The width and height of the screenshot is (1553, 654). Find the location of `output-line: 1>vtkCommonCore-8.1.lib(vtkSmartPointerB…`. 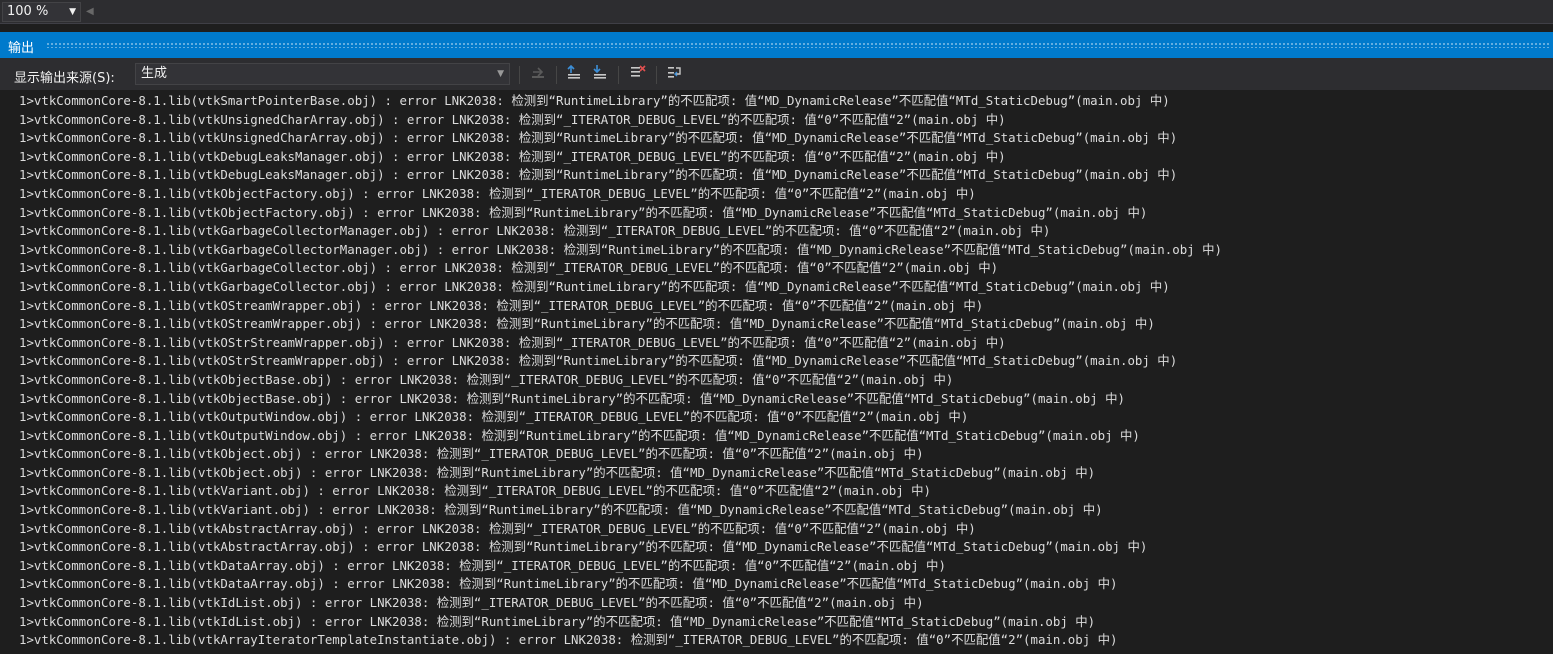

output-line: 1>vtkCommonCore-8.1.lib(vtkSmartPointerB… is located at coordinates (594, 100).